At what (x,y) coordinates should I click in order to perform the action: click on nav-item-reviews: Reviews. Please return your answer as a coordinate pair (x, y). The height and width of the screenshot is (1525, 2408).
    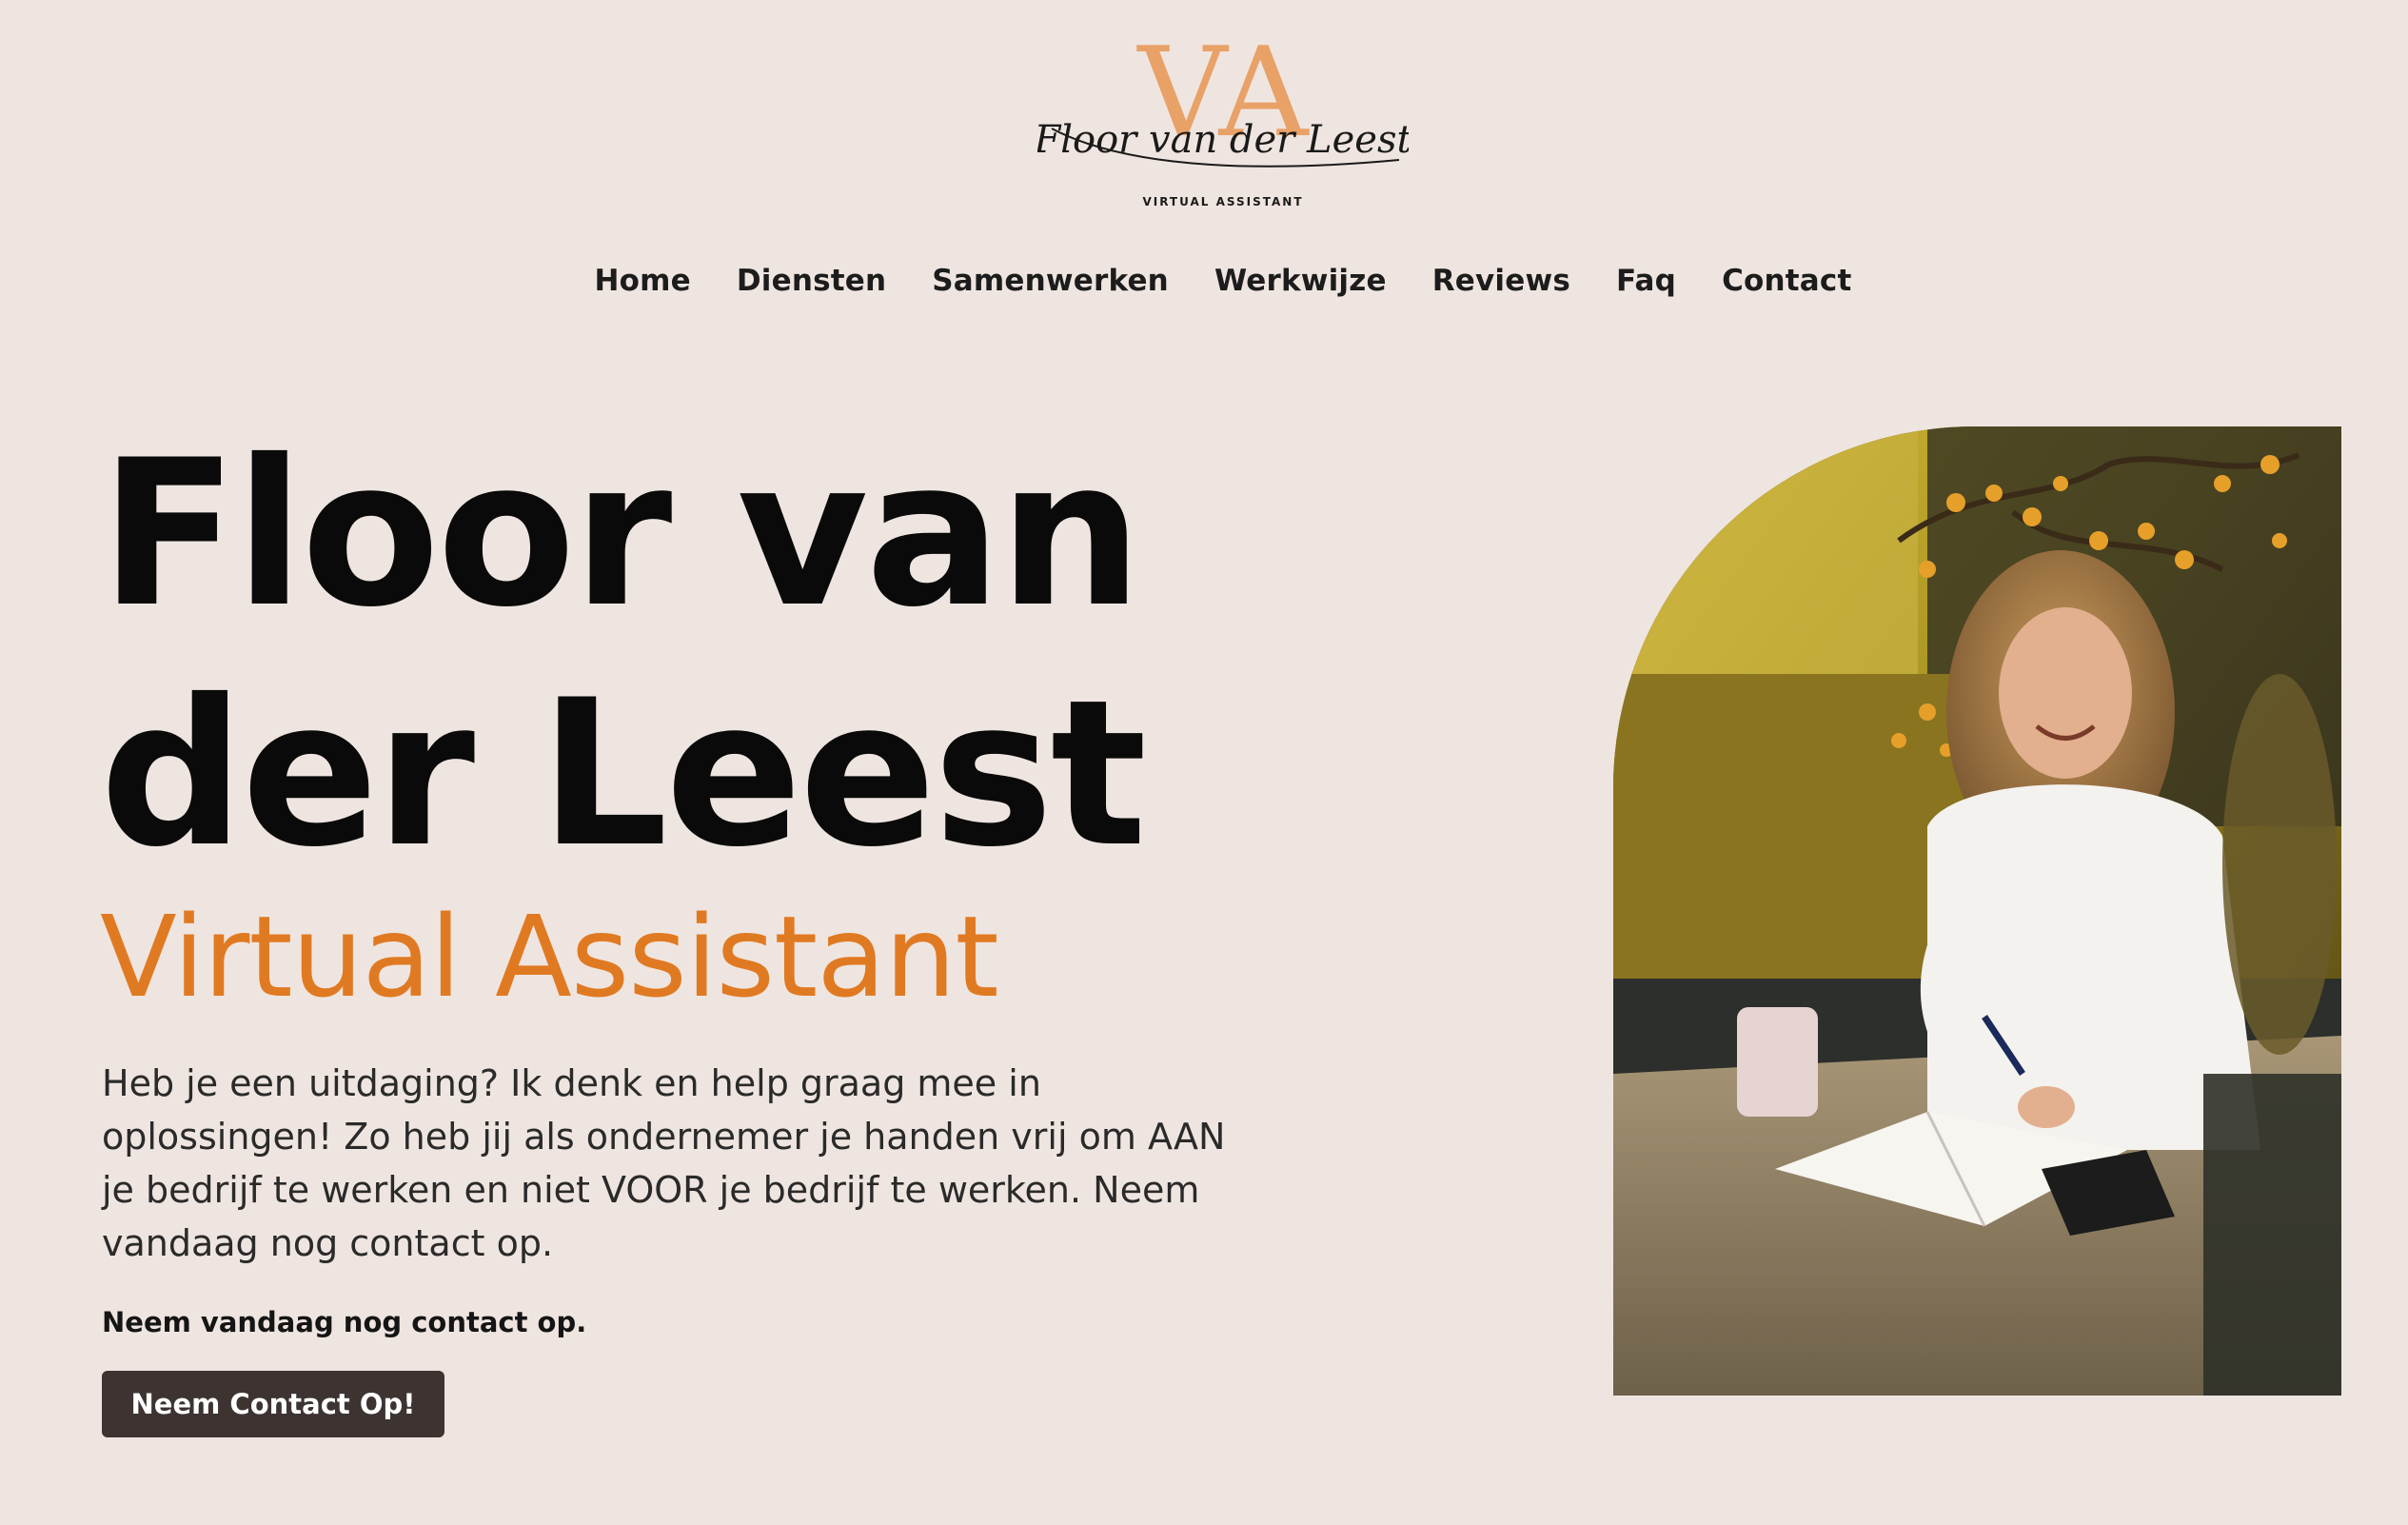
    Looking at the image, I should click on (1501, 281).